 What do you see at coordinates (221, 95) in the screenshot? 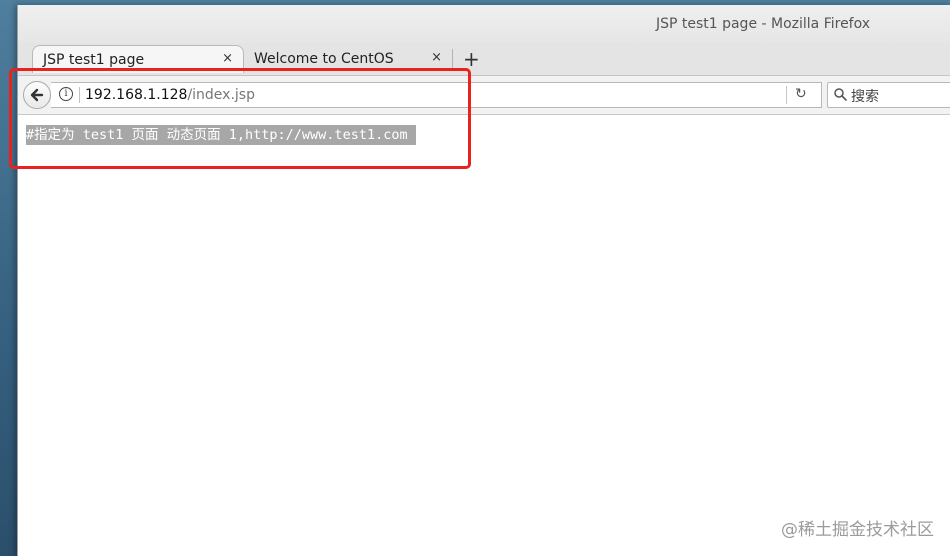
I see `url-path: /index.jsp` at bounding box center [221, 95].